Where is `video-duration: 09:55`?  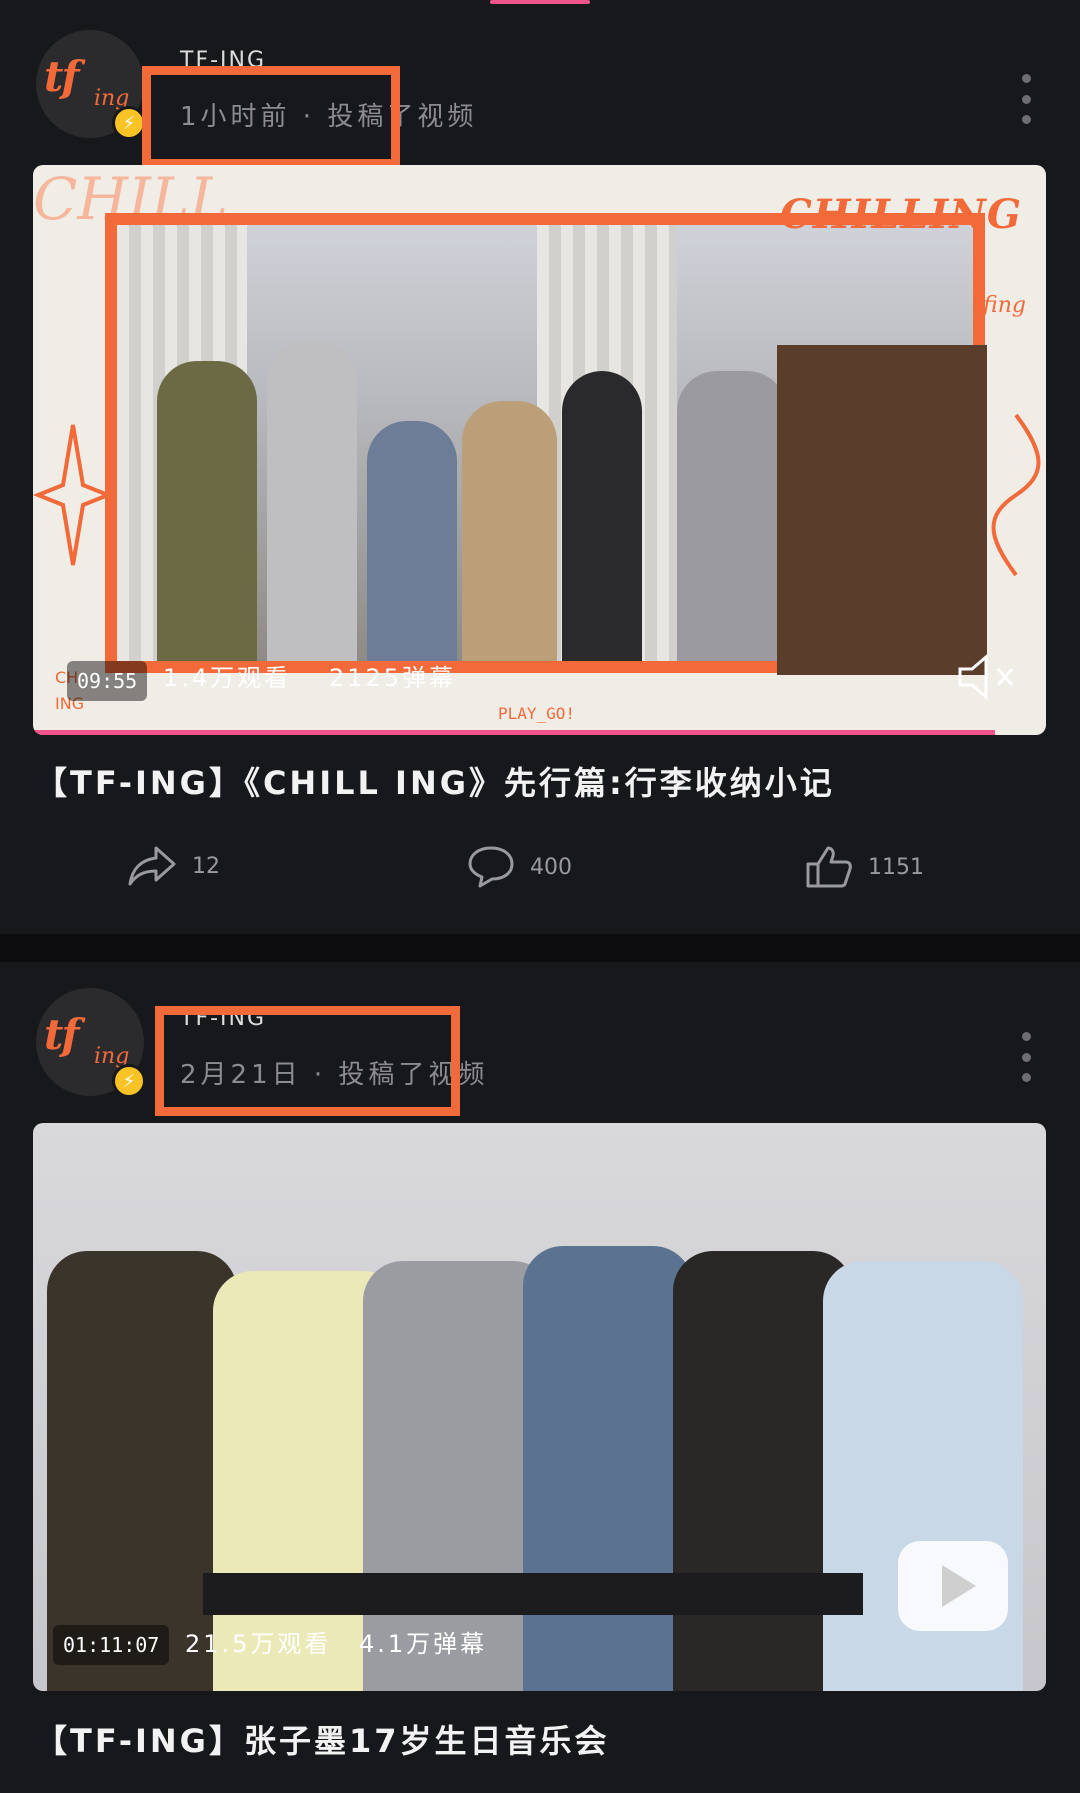
video-duration: 09:55 is located at coordinates (107, 681).